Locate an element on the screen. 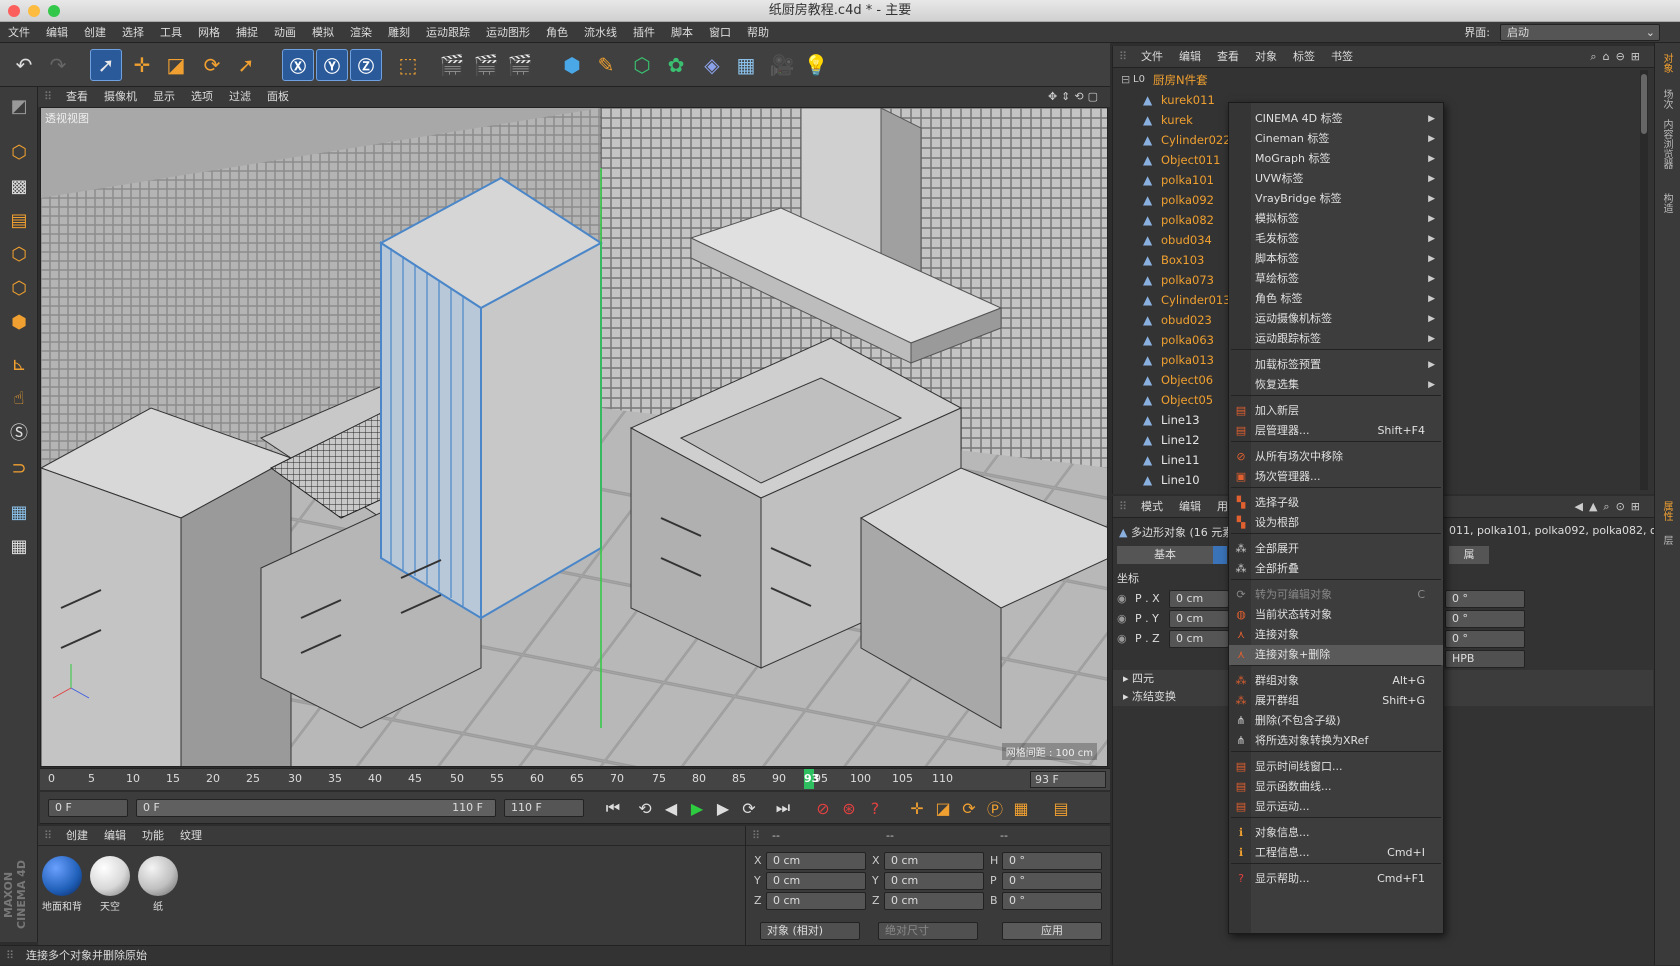  menu-select: 选择 is located at coordinates (133, 32).